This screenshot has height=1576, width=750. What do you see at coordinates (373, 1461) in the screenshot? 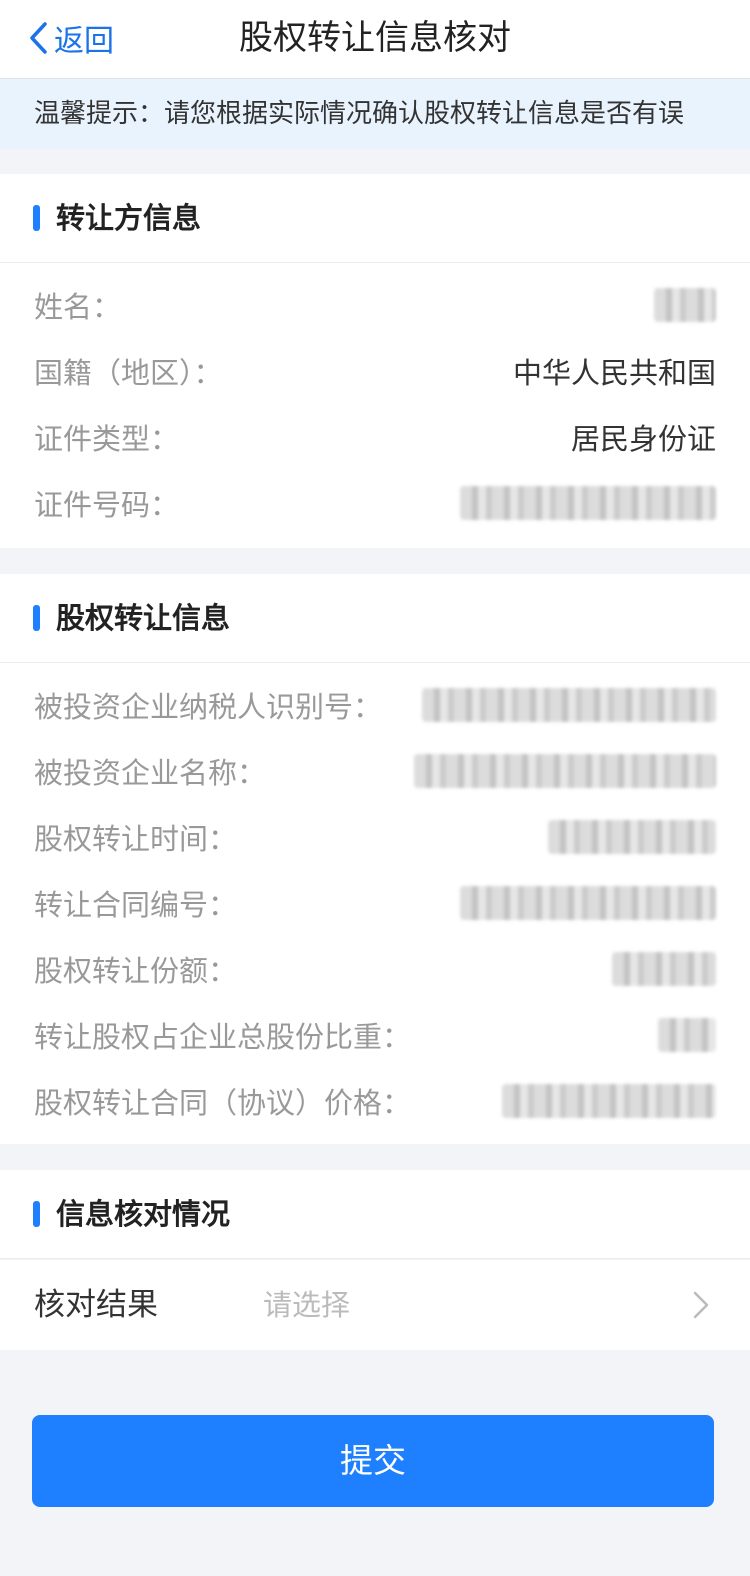
I see `submit-button: 提交` at bounding box center [373, 1461].